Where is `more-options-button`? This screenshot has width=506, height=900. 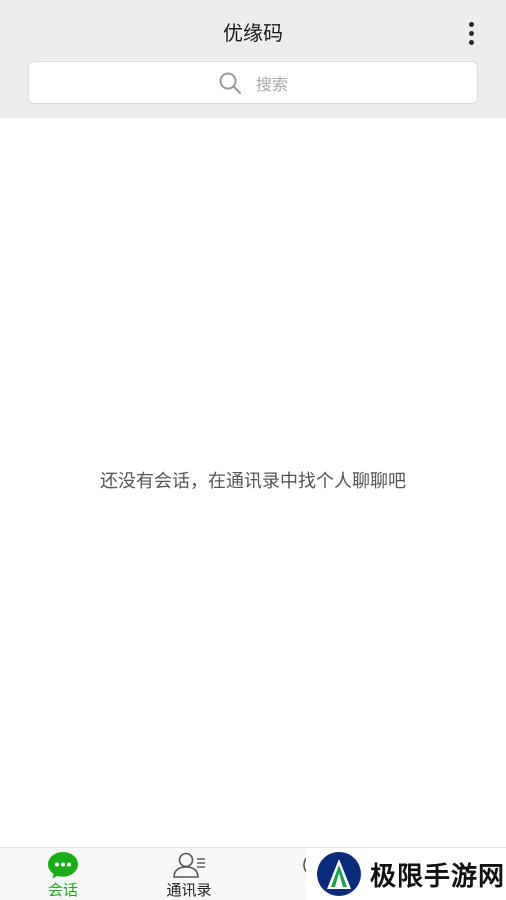 more-options-button is located at coordinates (471, 33).